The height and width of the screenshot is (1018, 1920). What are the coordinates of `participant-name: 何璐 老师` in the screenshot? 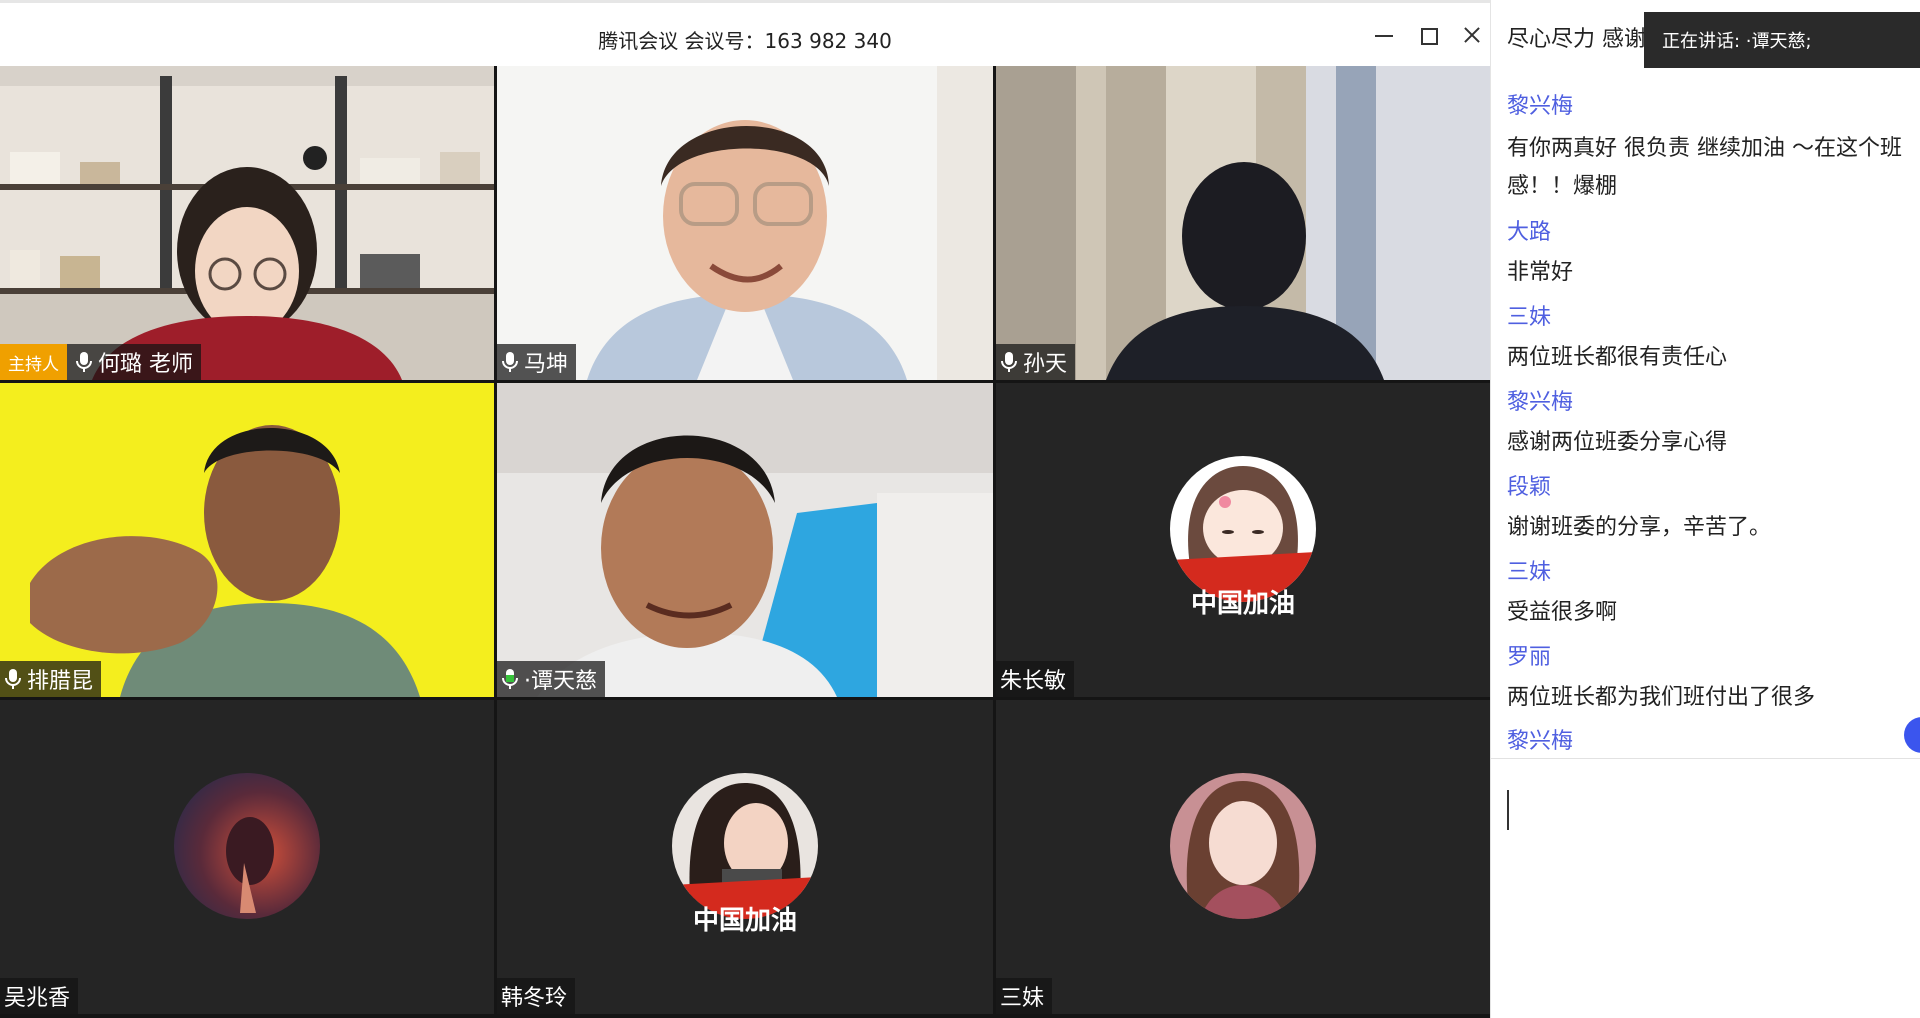 It's located at (145, 364).